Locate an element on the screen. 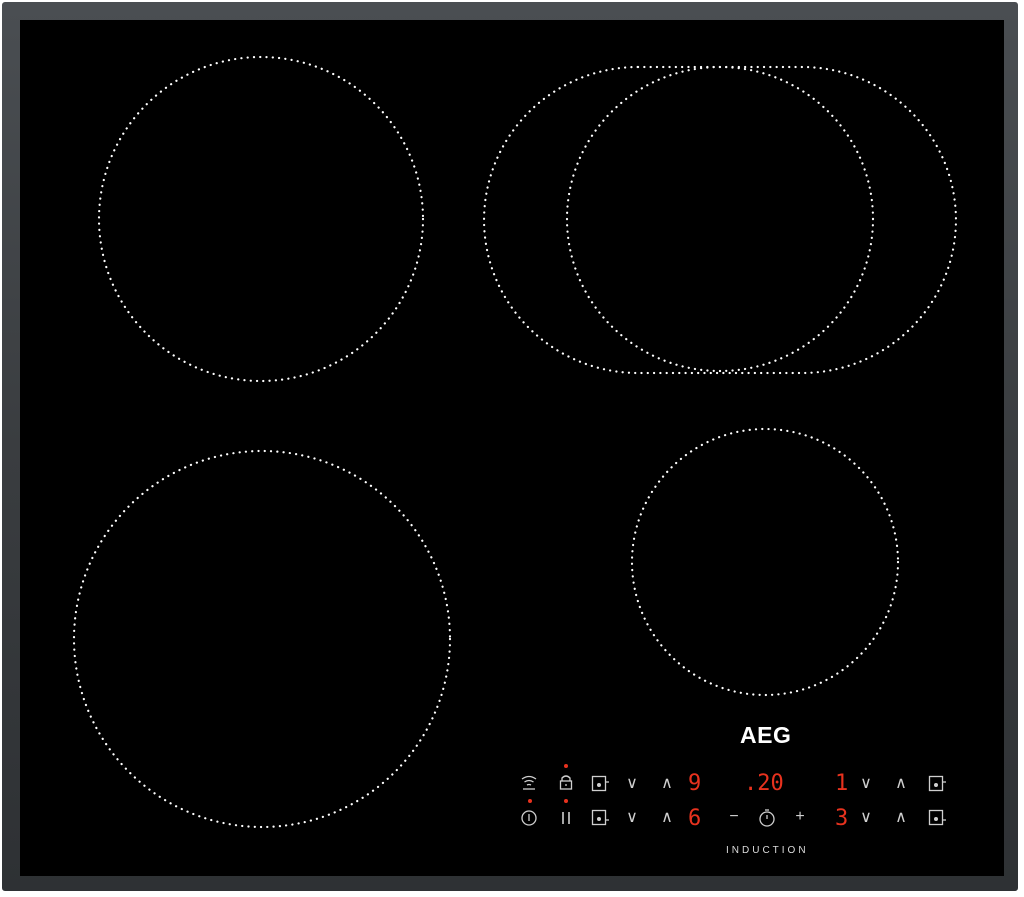 Image resolution: width=1024 pixels, height=897 pixels. right-zone-up-button: ∧ is located at coordinates (901, 784).